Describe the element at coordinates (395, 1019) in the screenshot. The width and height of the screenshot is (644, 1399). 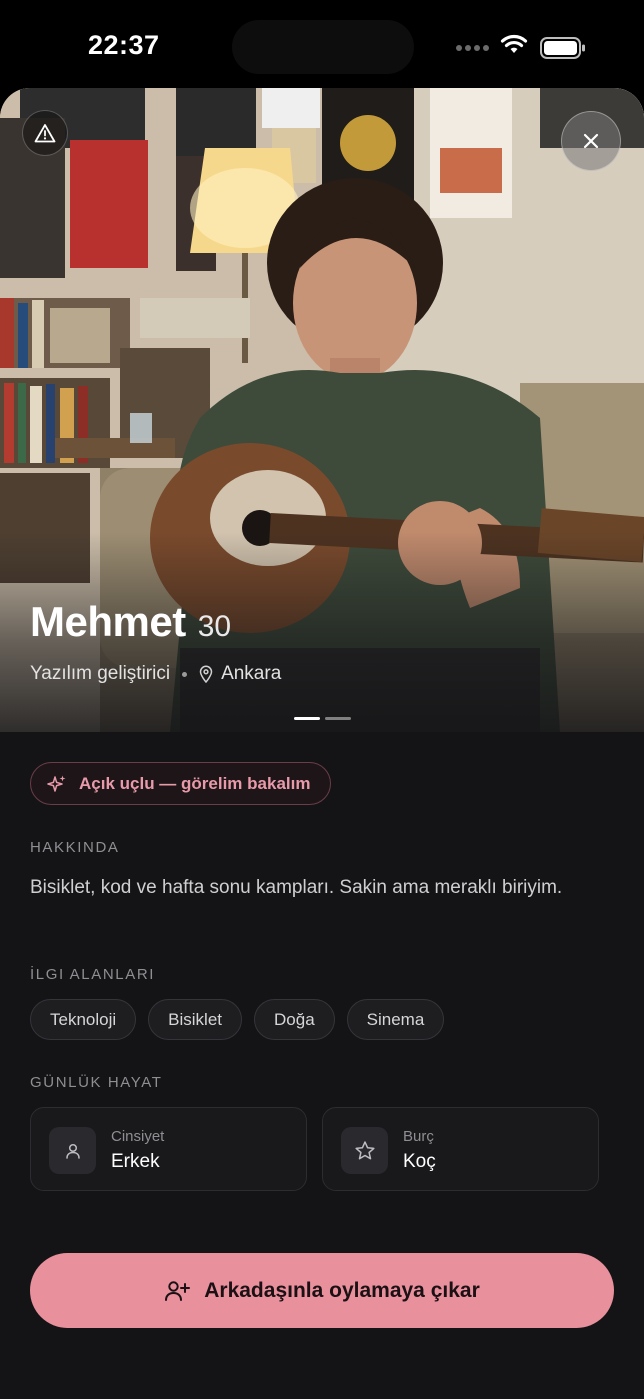
I see `interest-tag: Sinema` at that location.